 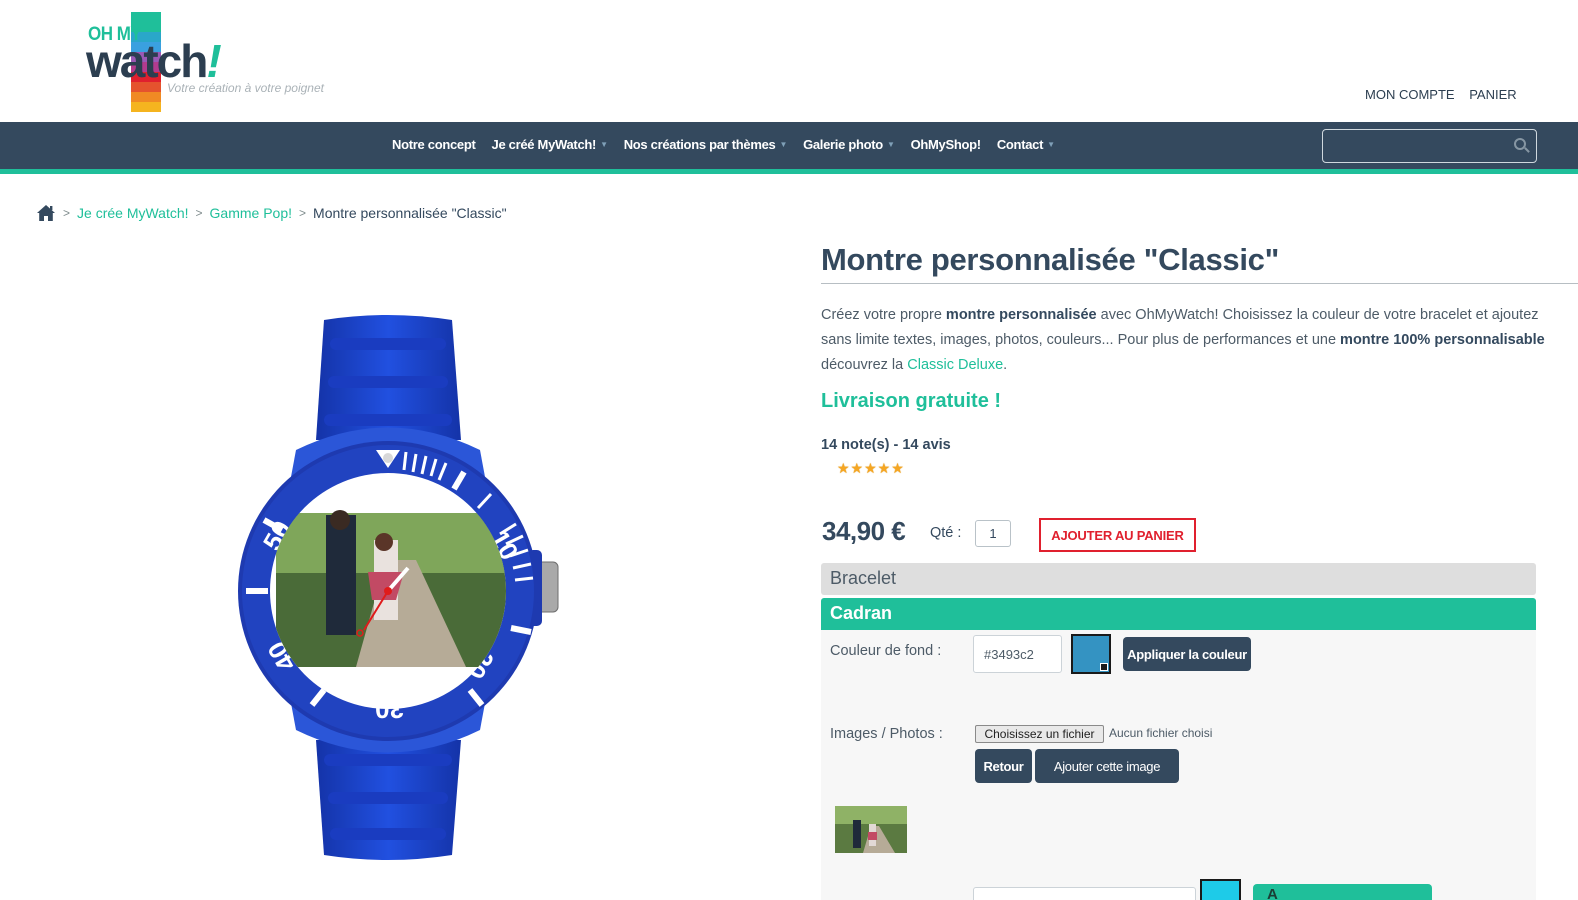 I want to click on quantity-label: Qté :, so click(x=946, y=533).